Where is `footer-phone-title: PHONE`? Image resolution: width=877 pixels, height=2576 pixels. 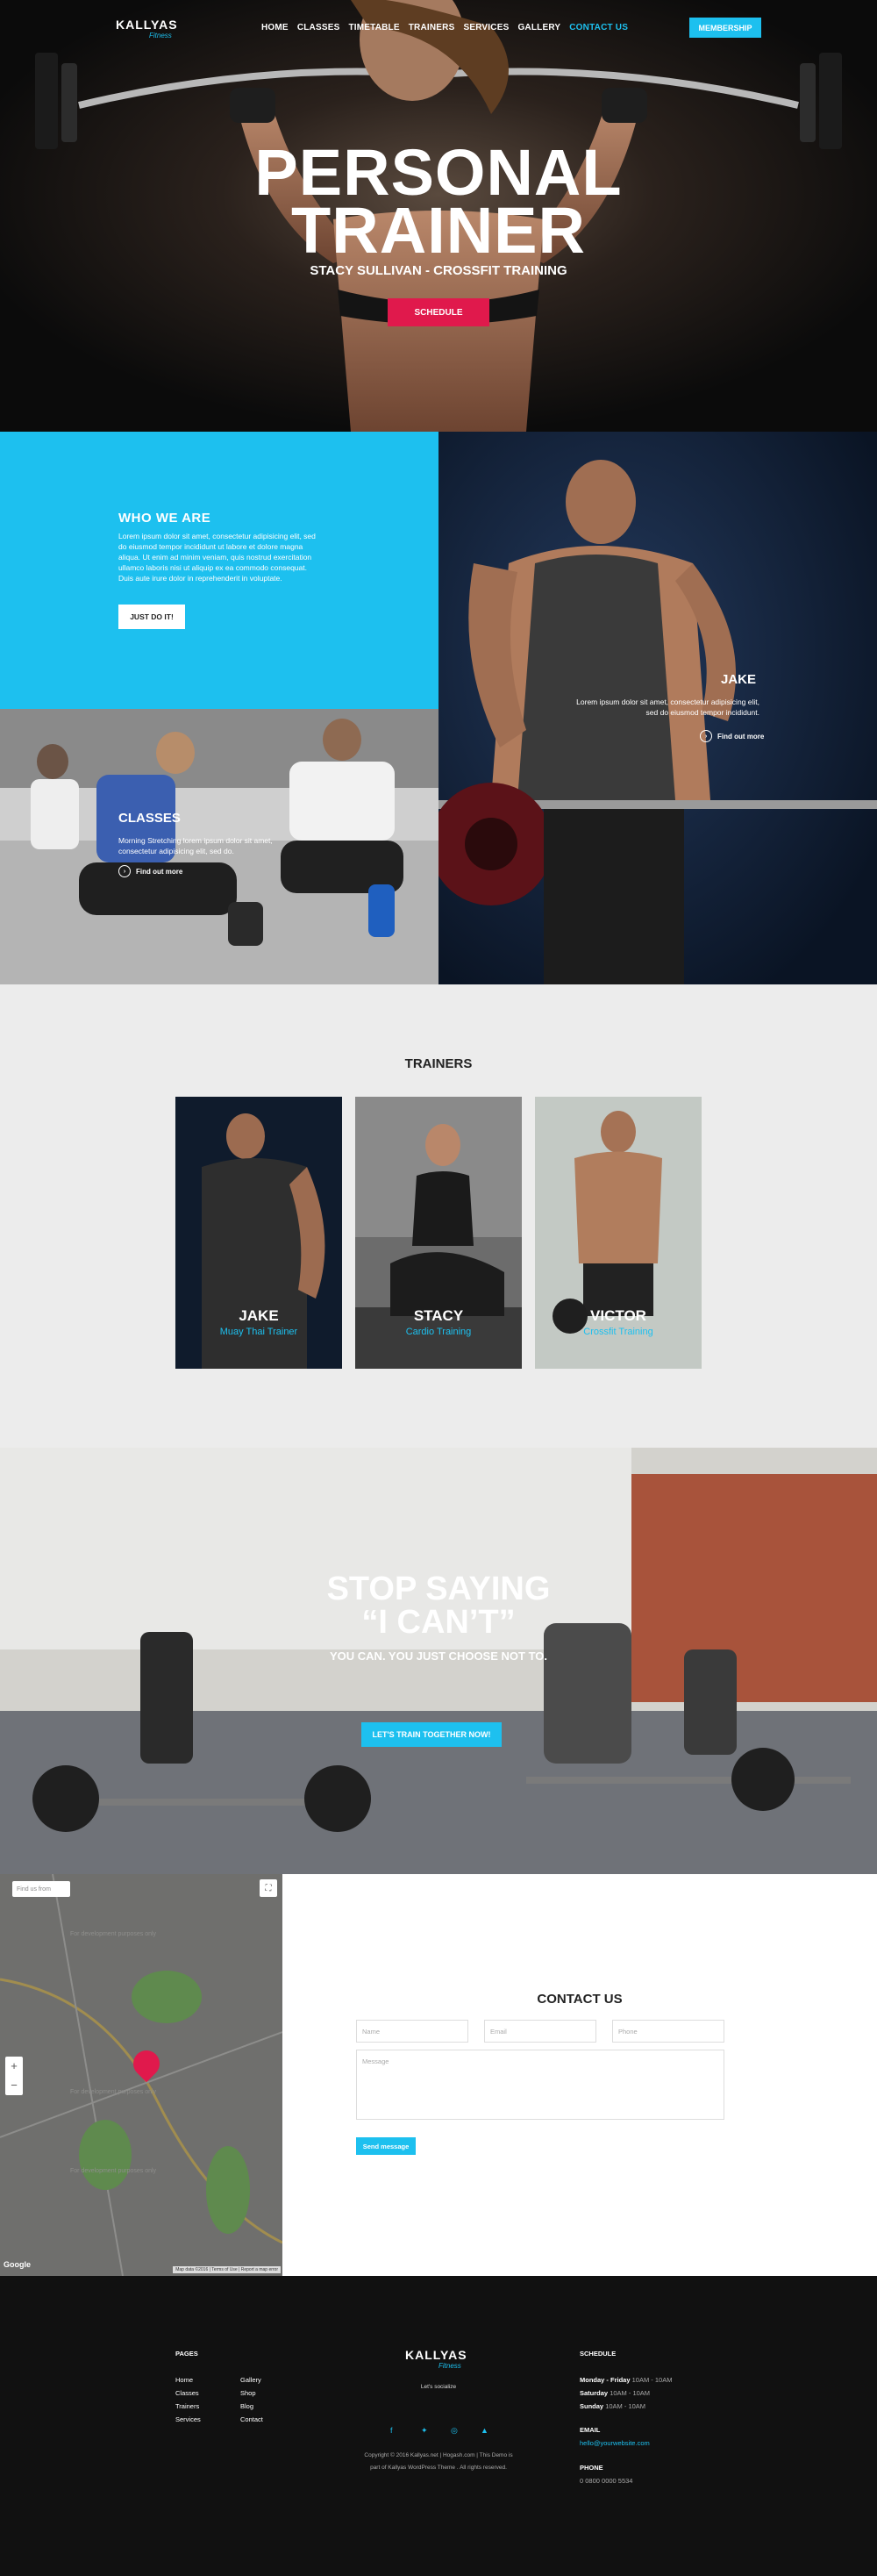 footer-phone-title: PHONE is located at coordinates (591, 2468).